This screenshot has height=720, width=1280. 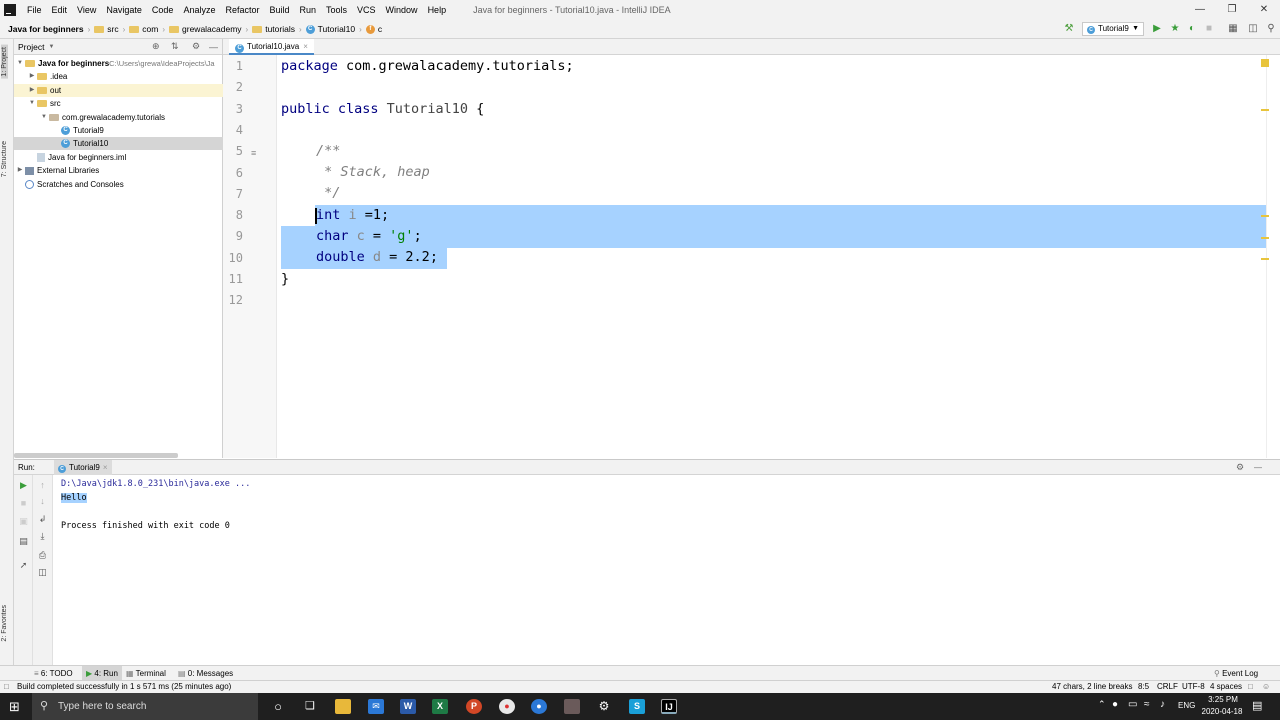 What do you see at coordinates (343, 706) in the screenshot?
I see `file-explorer-icon` at bounding box center [343, 706].